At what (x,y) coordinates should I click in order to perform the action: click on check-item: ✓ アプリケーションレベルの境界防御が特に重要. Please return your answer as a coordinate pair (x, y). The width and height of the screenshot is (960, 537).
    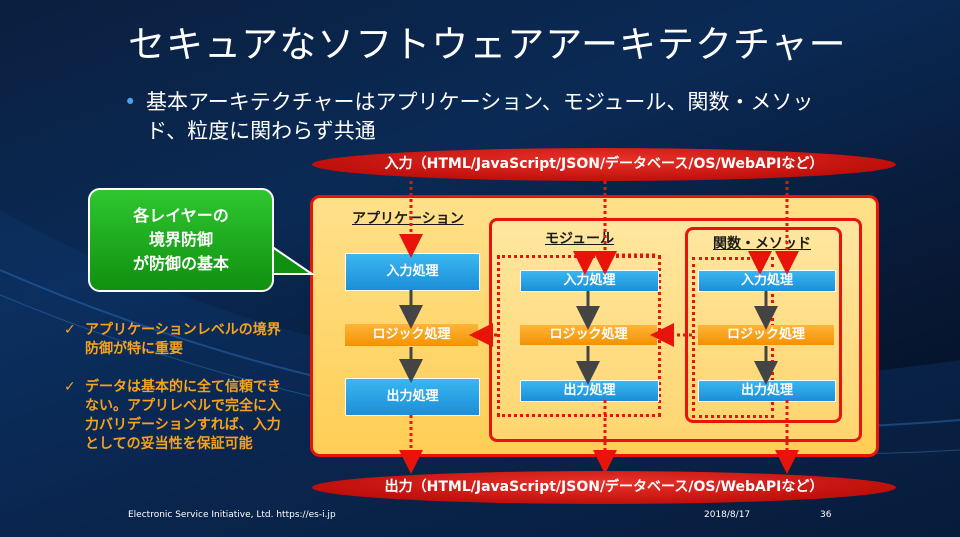
    Looking at the image, I should click on (179, 340).